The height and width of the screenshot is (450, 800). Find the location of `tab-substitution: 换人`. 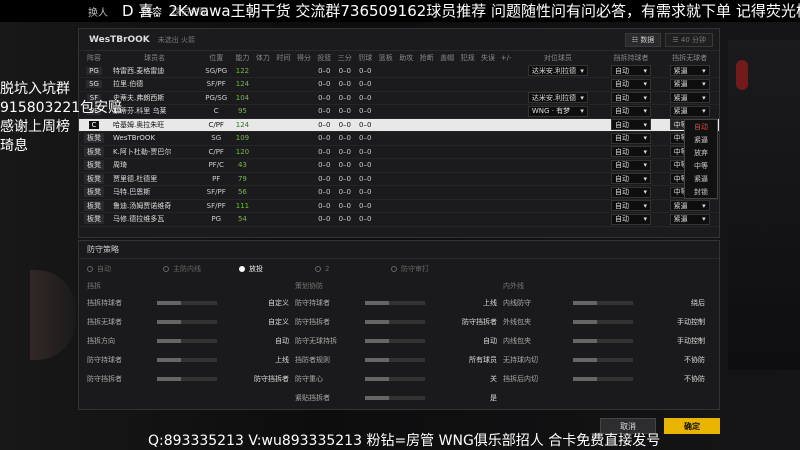

tab-substitution: 换人 is located at coordinates (98, 11).